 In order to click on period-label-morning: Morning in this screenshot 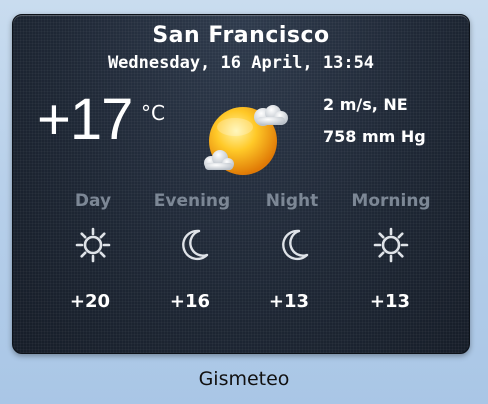, I will do `click(391, 201)`.